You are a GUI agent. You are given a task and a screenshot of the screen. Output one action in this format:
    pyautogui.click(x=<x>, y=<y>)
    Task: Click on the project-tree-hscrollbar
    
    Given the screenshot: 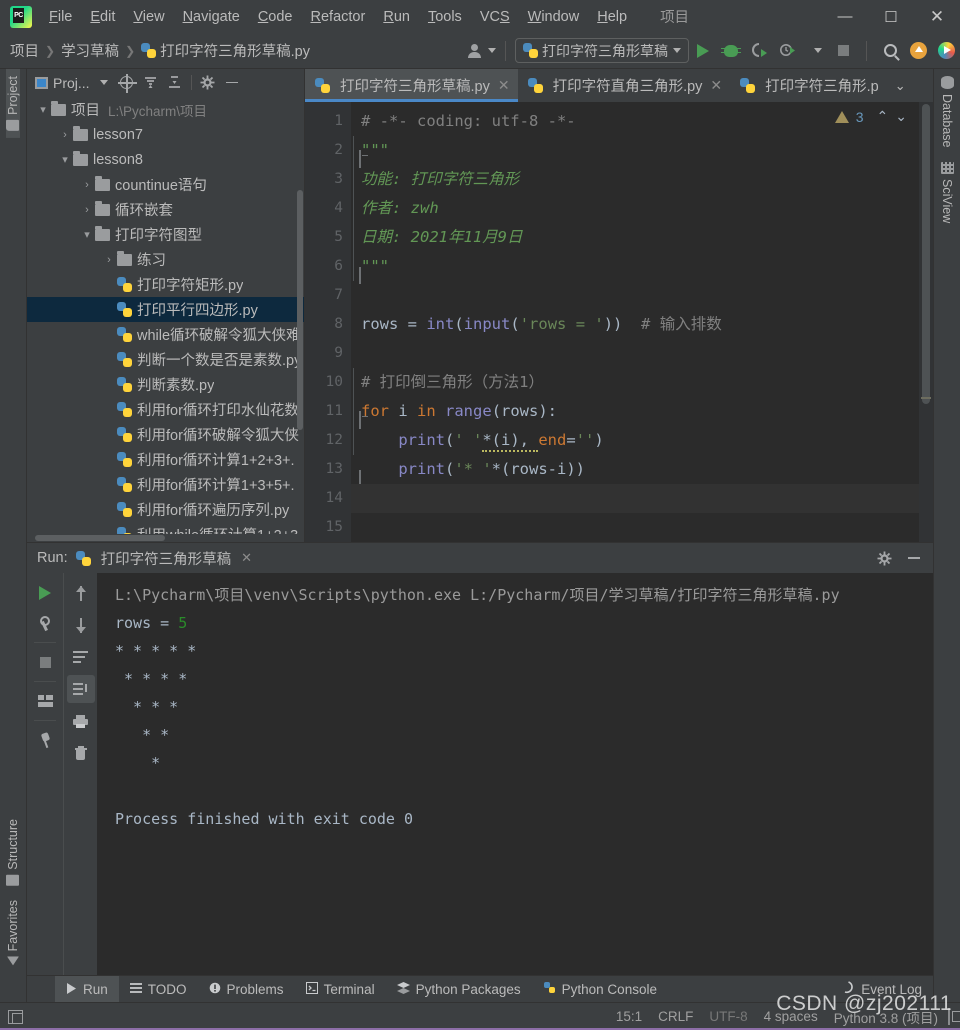 What is the action you would take?
    pyautogui.click(x=165, y=538)
    